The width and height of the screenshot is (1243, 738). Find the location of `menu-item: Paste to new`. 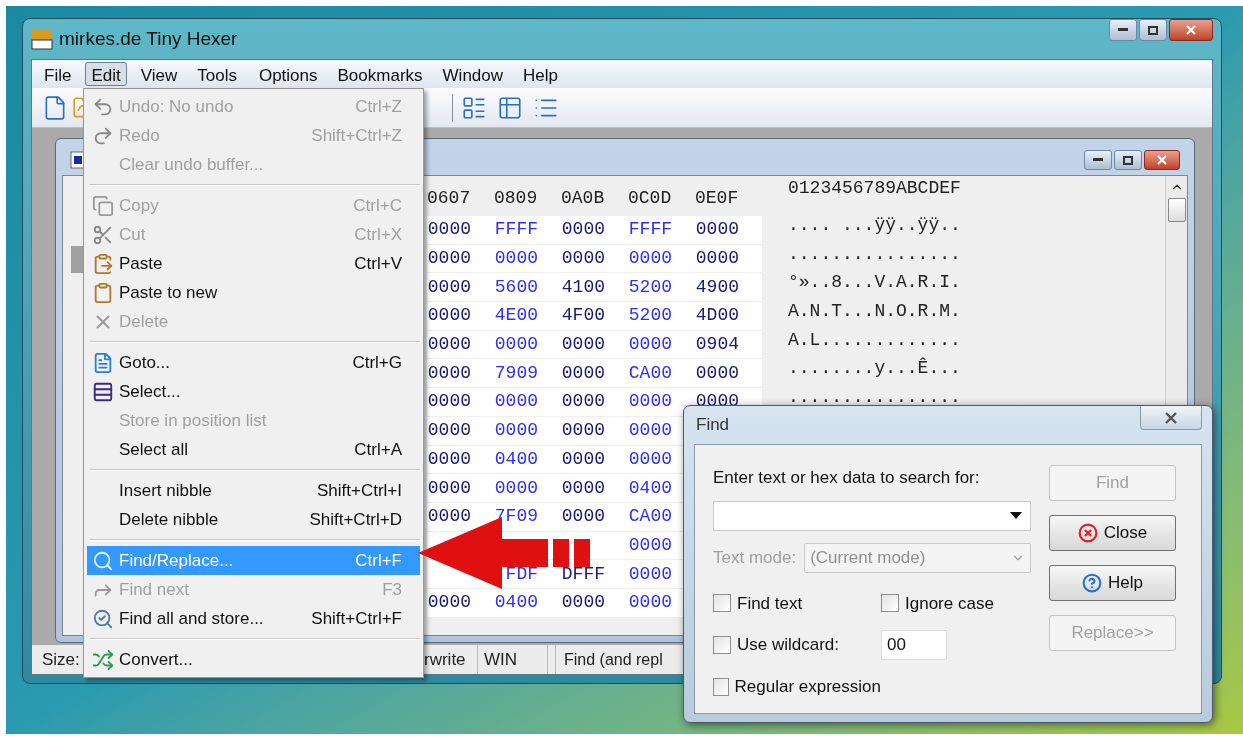

menu-item: Paste to new is located at coordinates (253, 292).